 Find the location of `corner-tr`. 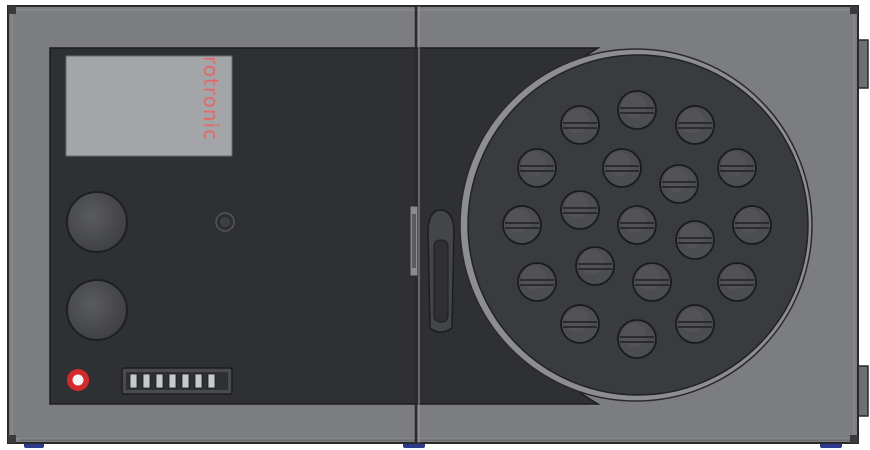

corner-tr is located at coordinates (854, 10).